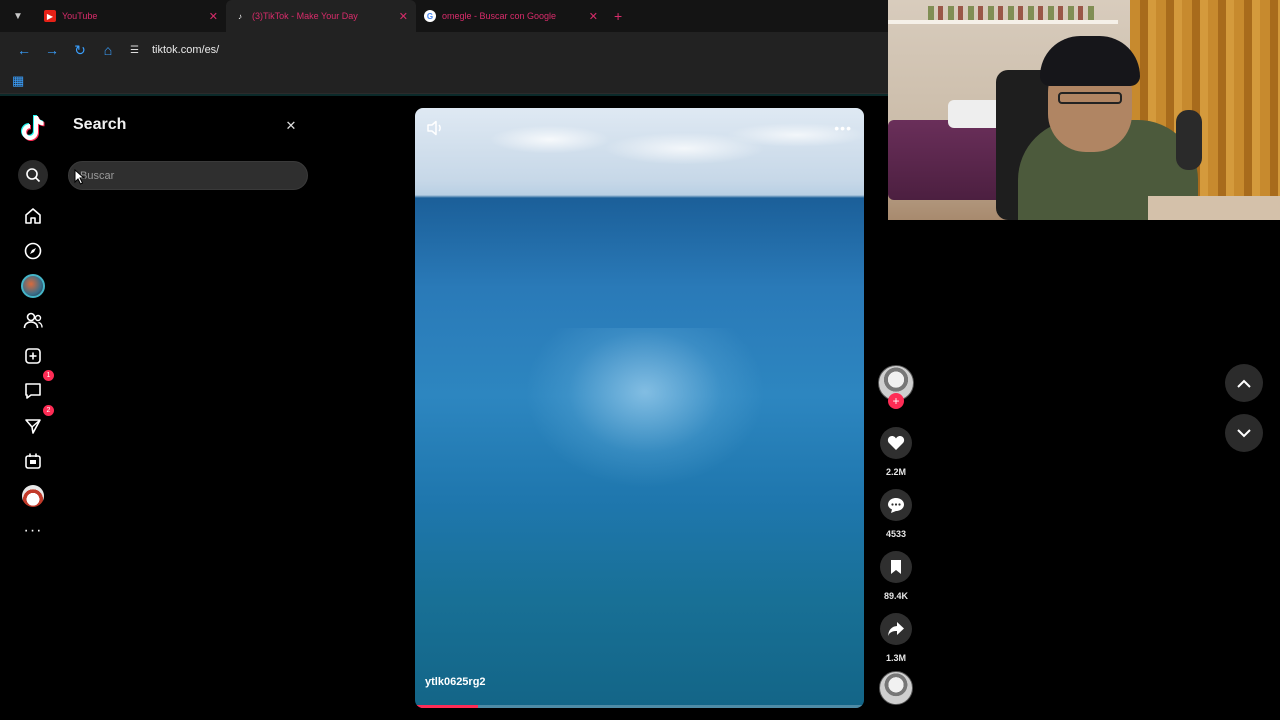 The width and height of the screenshot is (1280, 720). I want to click on site-info-icon: ☰, so click(138, 50).